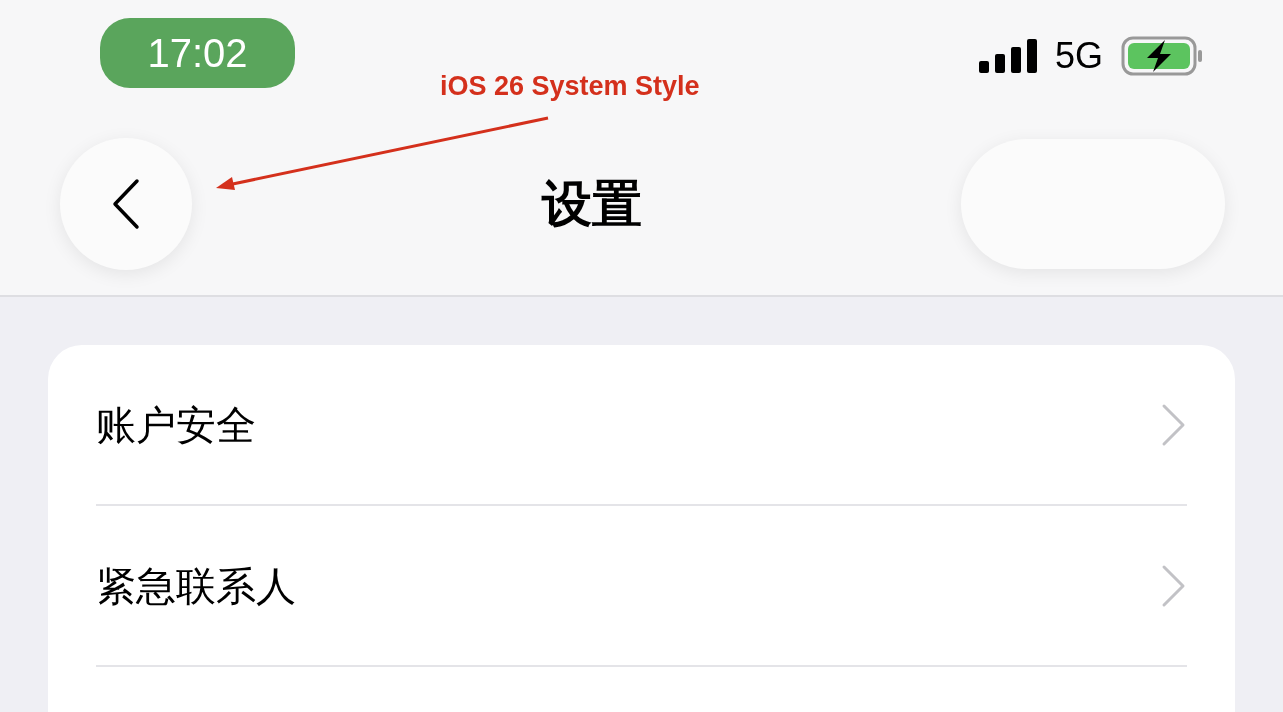 This screenshot has width=1283, height=712. Describe the element at coordinates (1008, 56) in the screenshot. I see `signal-icon` at that location.